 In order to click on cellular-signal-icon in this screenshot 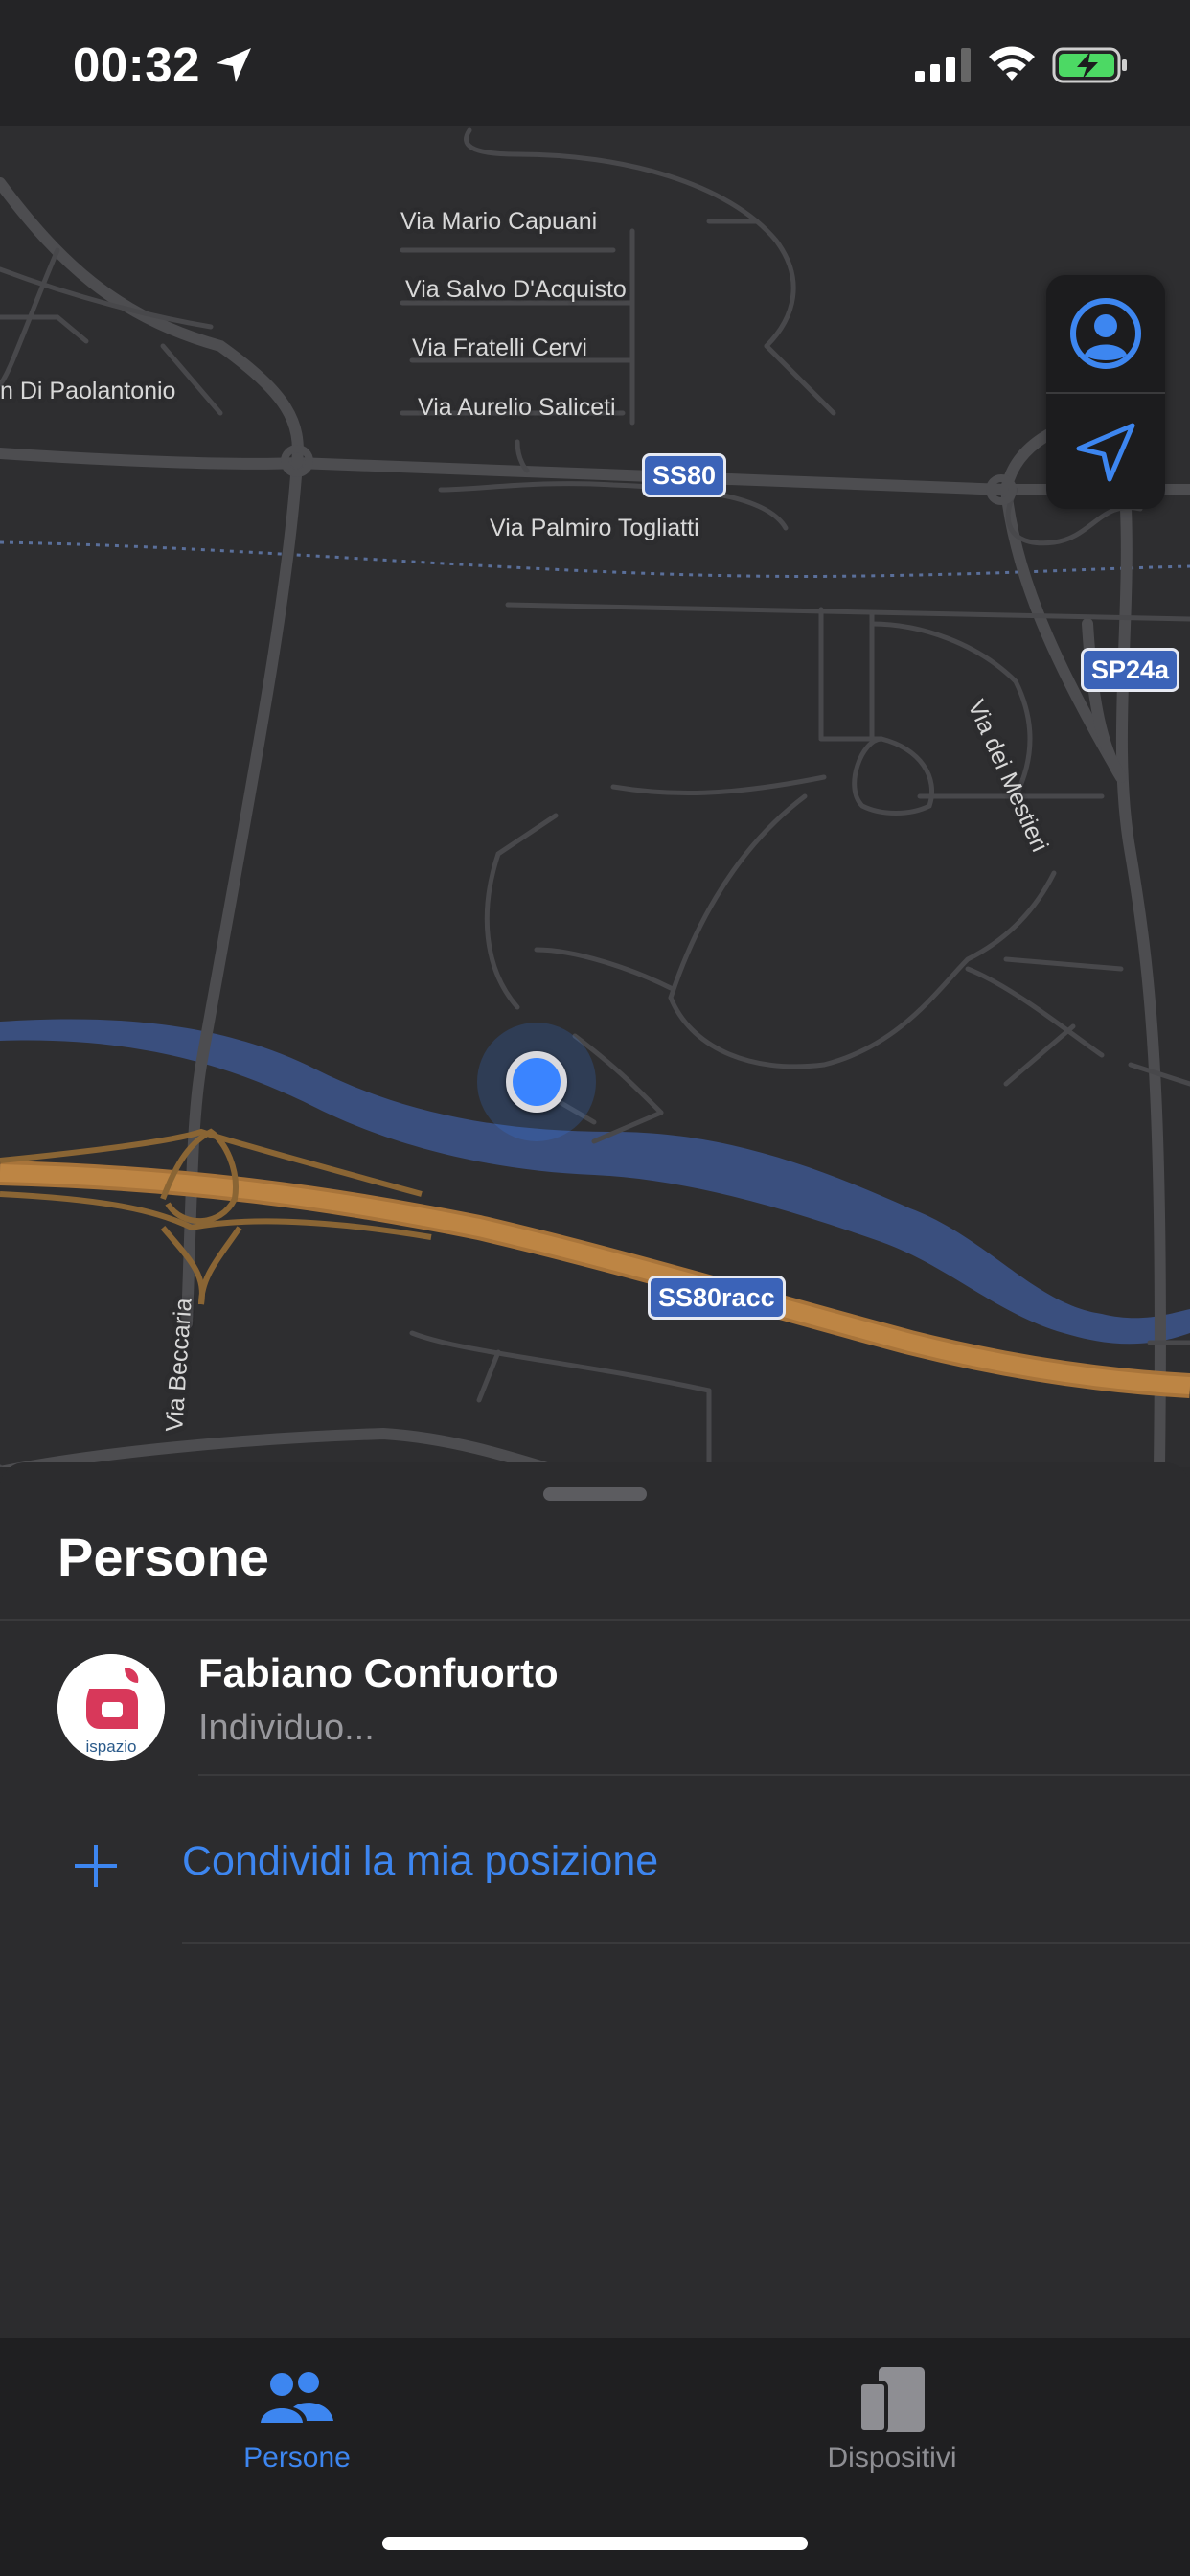, I will do `click(943, 65)`.